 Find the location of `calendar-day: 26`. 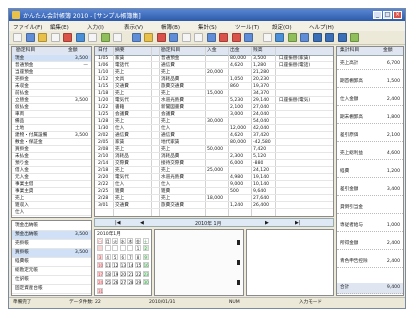

calendar-day: 26 is located at coordinates (115, 282).